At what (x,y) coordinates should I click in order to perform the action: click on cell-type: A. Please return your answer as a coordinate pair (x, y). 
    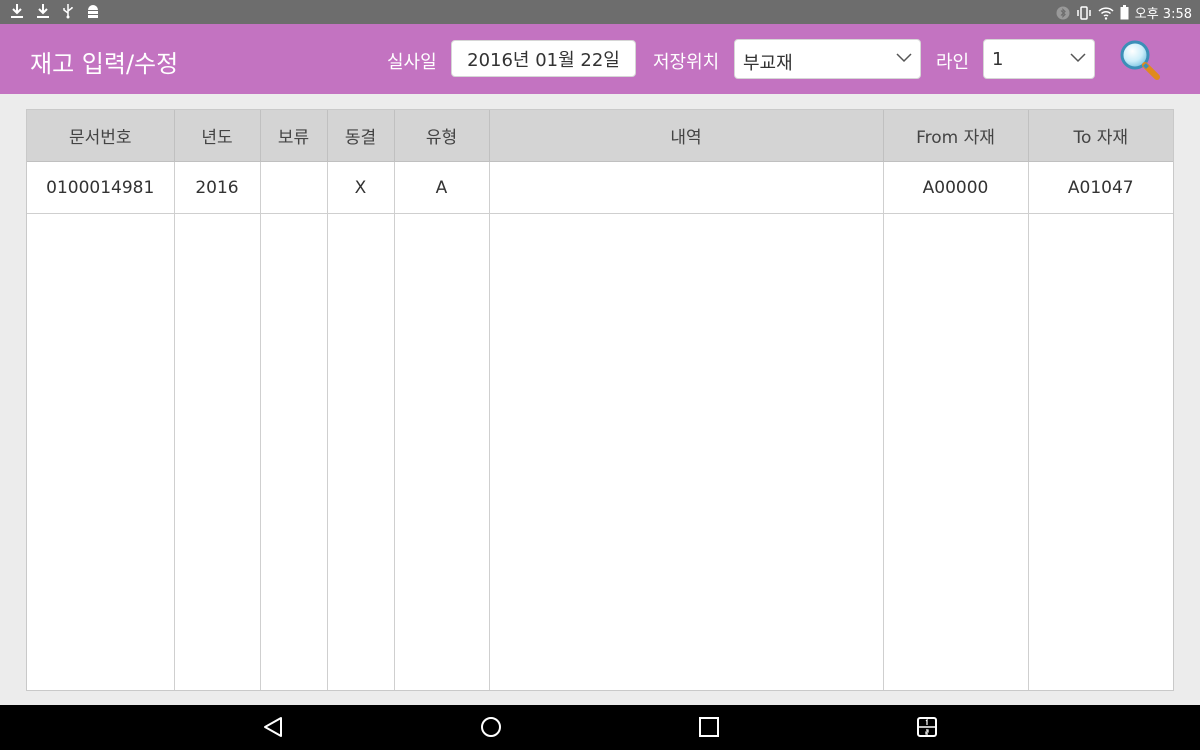
    Looking at the image, I should click on (442, 187).